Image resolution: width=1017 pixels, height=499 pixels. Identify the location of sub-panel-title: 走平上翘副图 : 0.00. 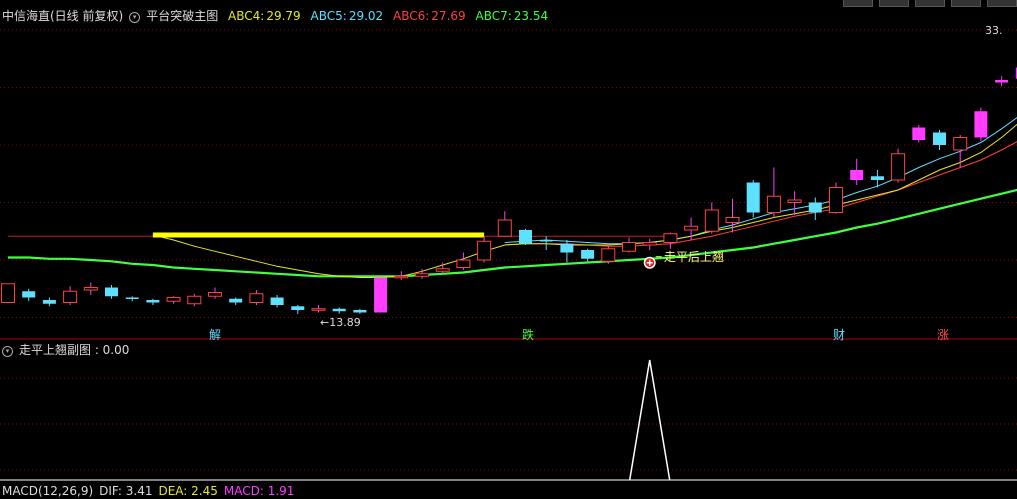
(74, 350).